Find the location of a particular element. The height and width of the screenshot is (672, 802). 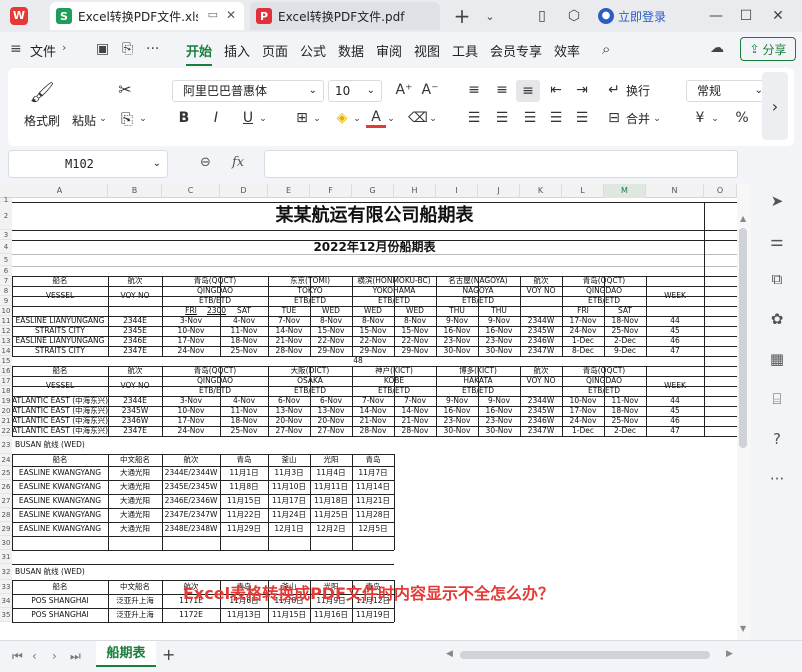

file-menu: 文件 is located at coordinates (43, 50).